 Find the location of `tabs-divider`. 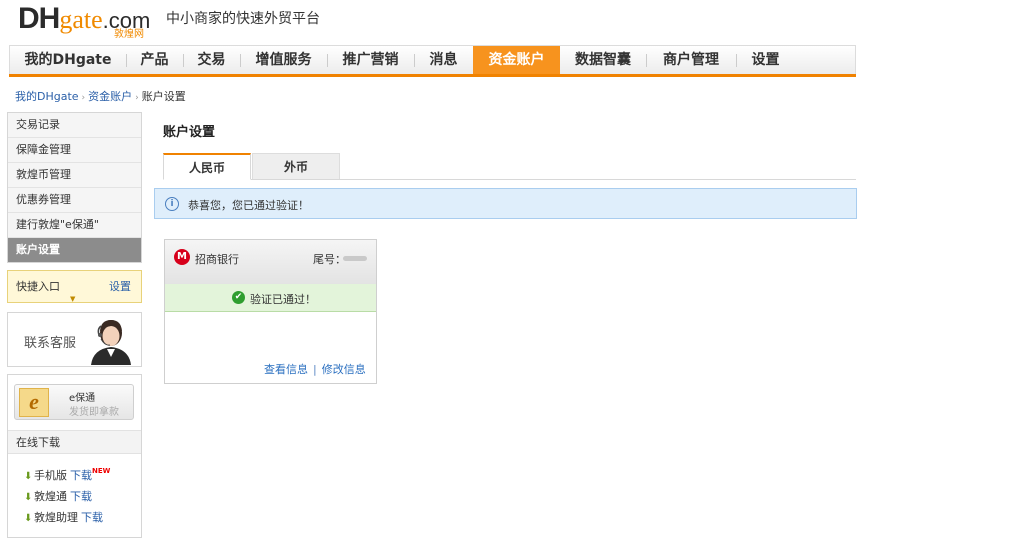

tabs-divider is located at coordinates (509, 179).